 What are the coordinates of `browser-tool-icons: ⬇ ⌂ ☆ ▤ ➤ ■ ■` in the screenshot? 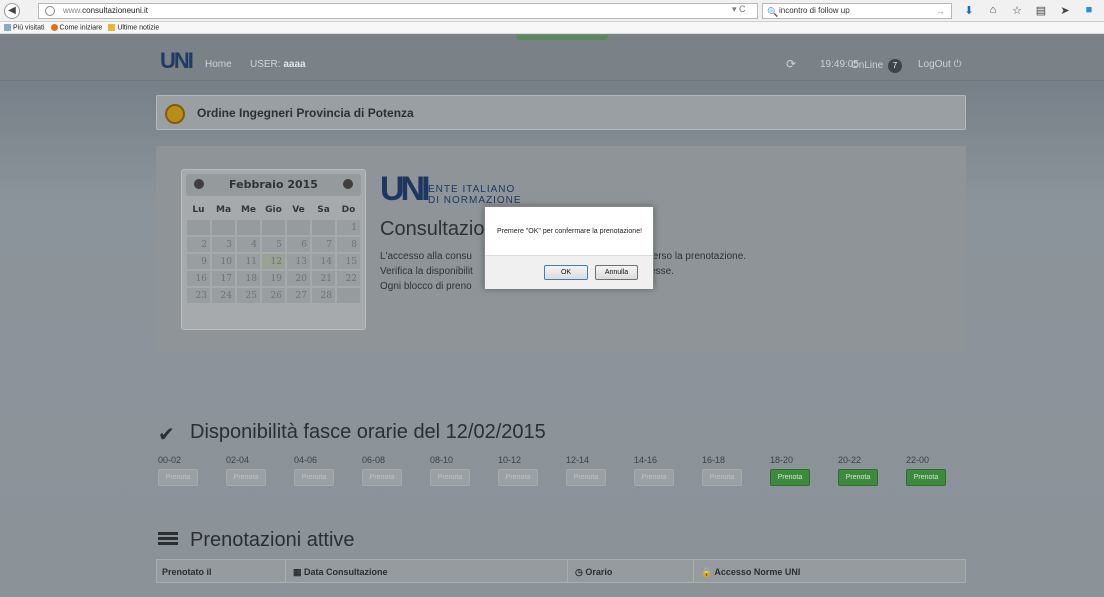 It's located at (1033, 10).